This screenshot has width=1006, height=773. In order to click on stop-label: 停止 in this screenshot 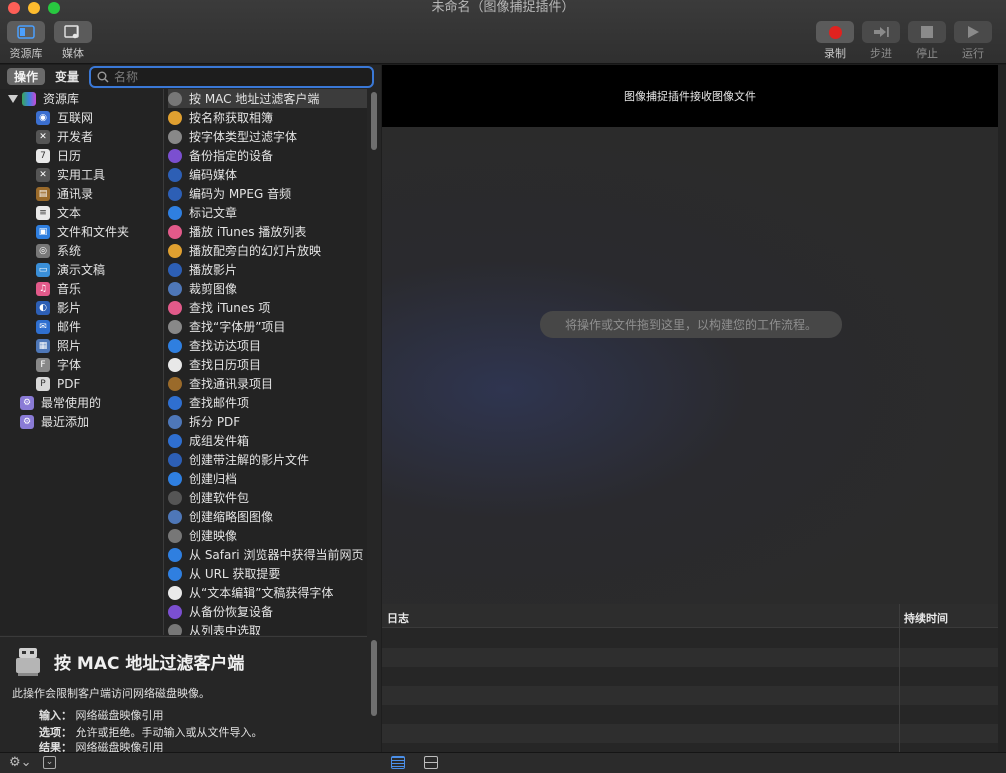, I will do `click(927, 53)`.